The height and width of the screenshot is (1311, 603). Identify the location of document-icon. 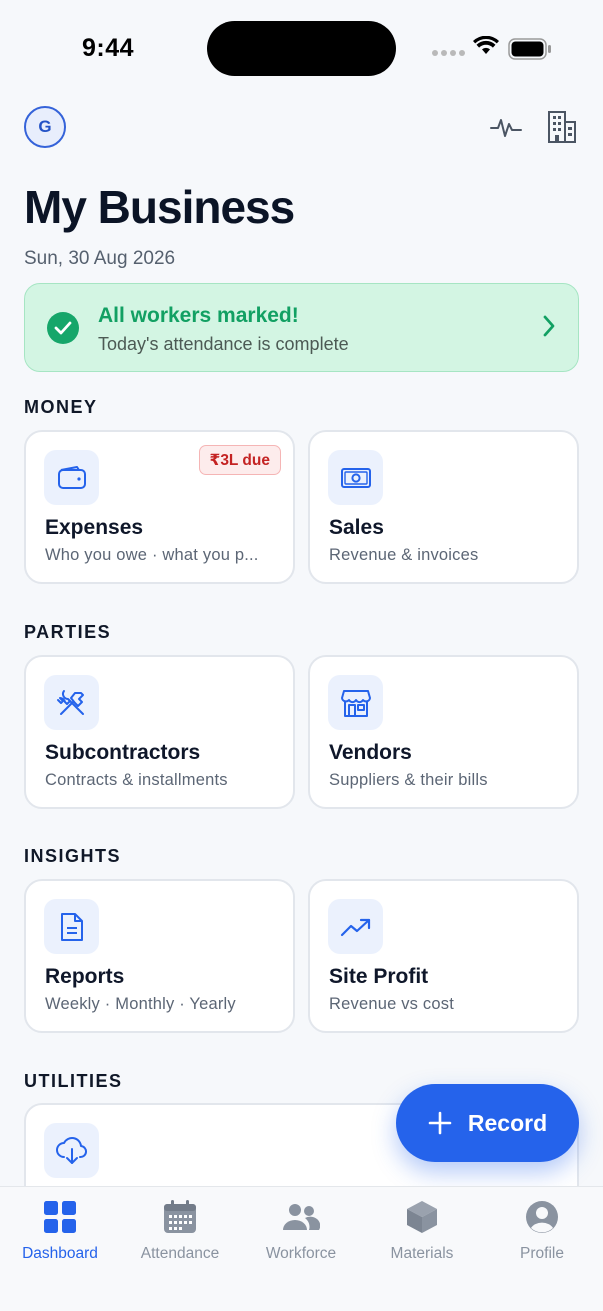
(71, 926).